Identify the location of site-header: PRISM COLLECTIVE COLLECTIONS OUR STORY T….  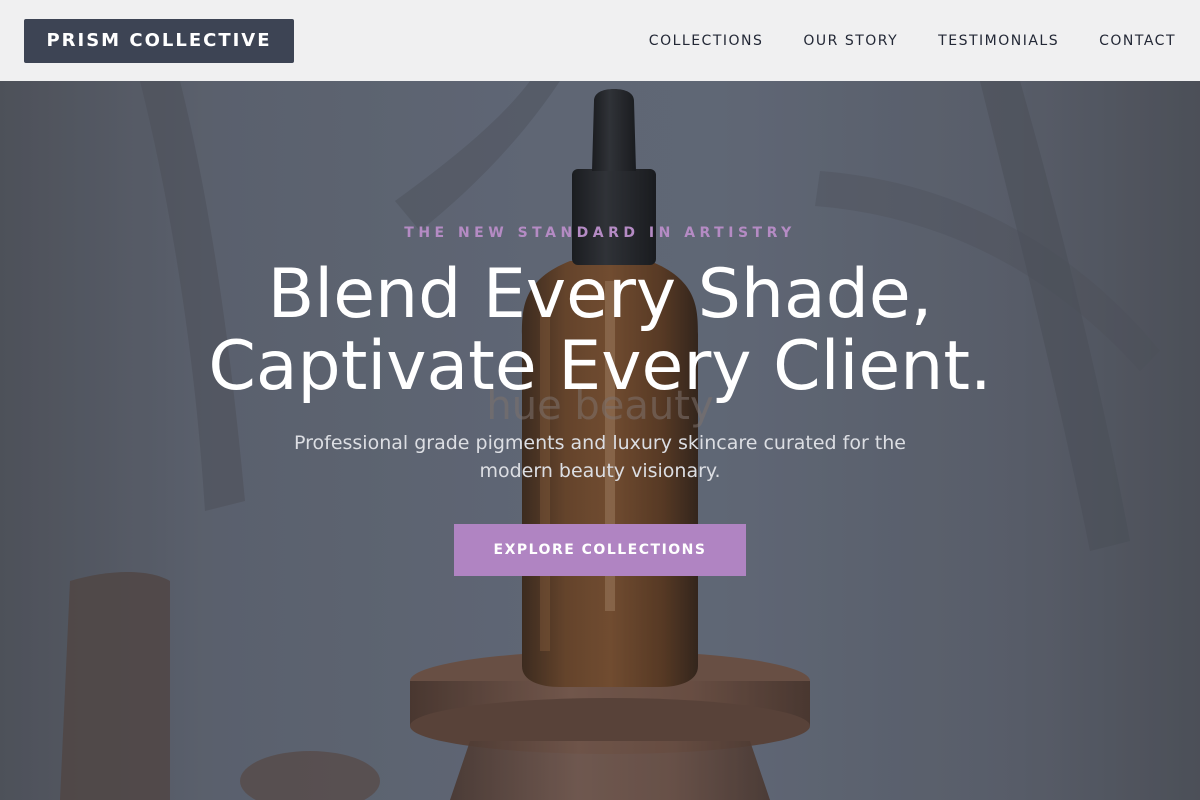
(600, 40).